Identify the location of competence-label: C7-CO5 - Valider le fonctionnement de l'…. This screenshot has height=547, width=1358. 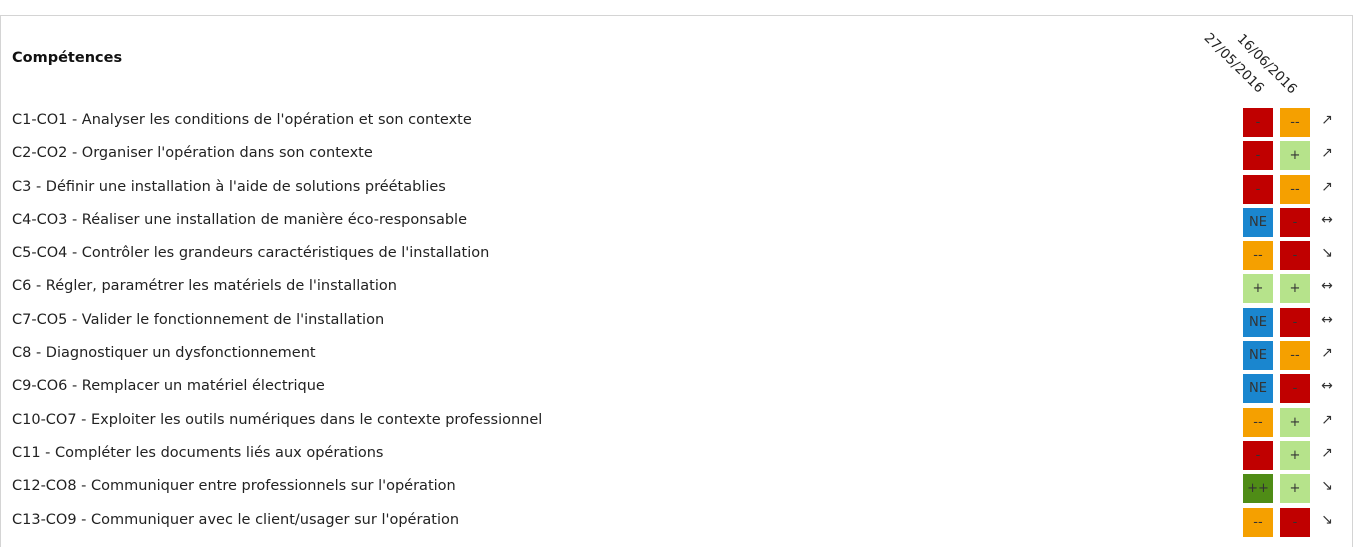
(198, 319).